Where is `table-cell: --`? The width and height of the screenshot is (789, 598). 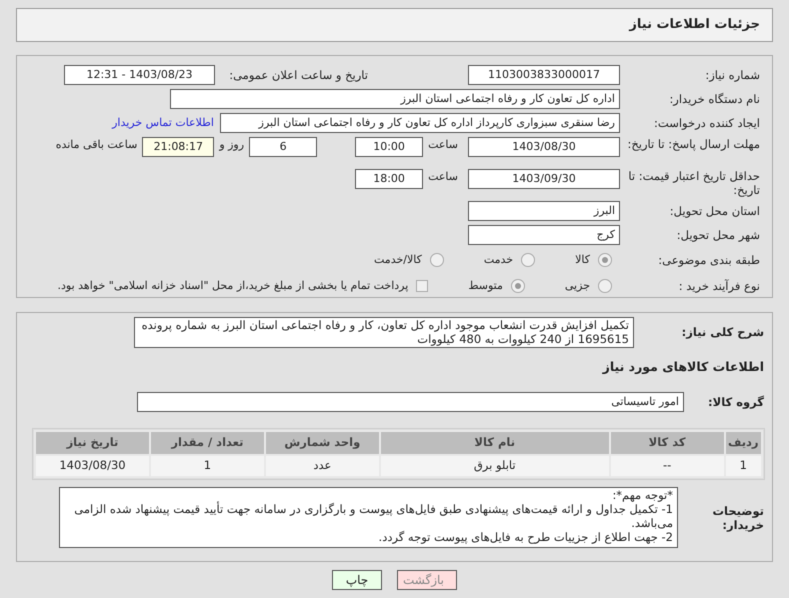
table-cell: -- is located at coordinates (667, 466).